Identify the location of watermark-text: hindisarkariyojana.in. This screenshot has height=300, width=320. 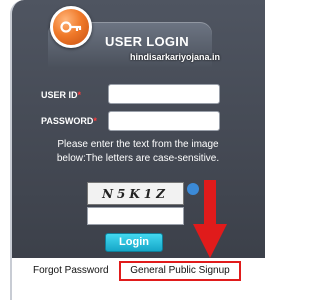
(175, 57).